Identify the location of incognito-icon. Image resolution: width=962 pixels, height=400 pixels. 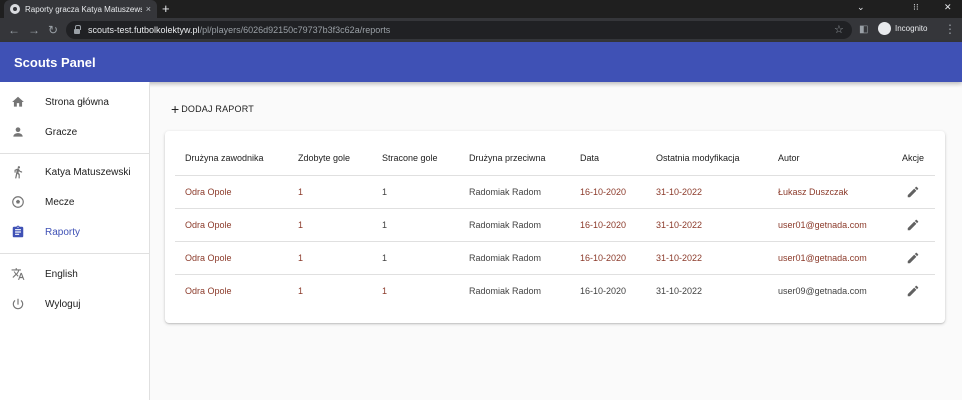
(884, 28).